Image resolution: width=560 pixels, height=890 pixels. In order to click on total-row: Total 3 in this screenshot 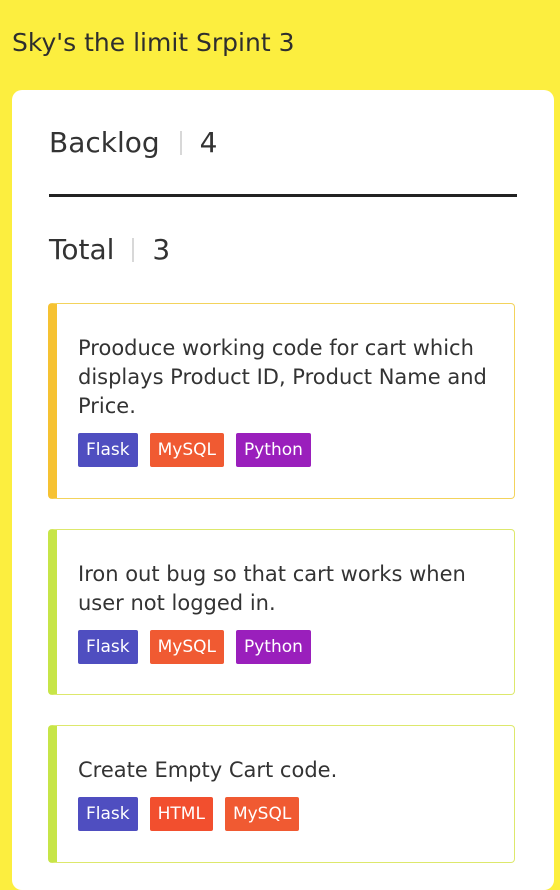, I will do `click(109, 250)`.